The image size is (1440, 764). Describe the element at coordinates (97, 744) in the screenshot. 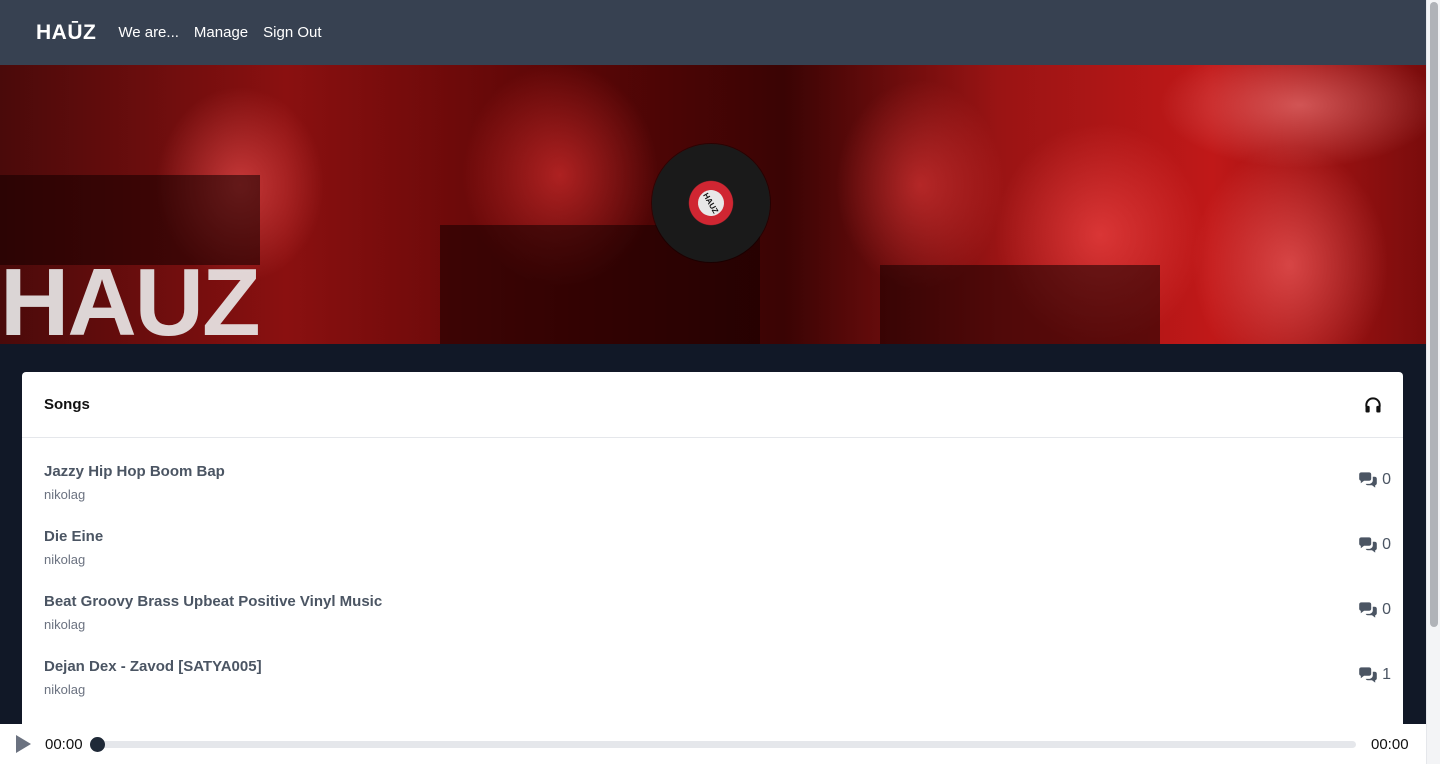

I see `seek-thumb` at that location.